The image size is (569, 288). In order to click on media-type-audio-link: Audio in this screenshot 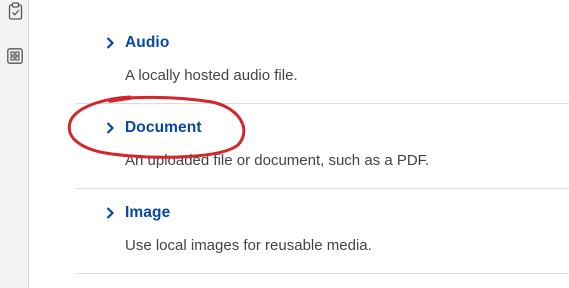, I will do `click(136, 43)`.